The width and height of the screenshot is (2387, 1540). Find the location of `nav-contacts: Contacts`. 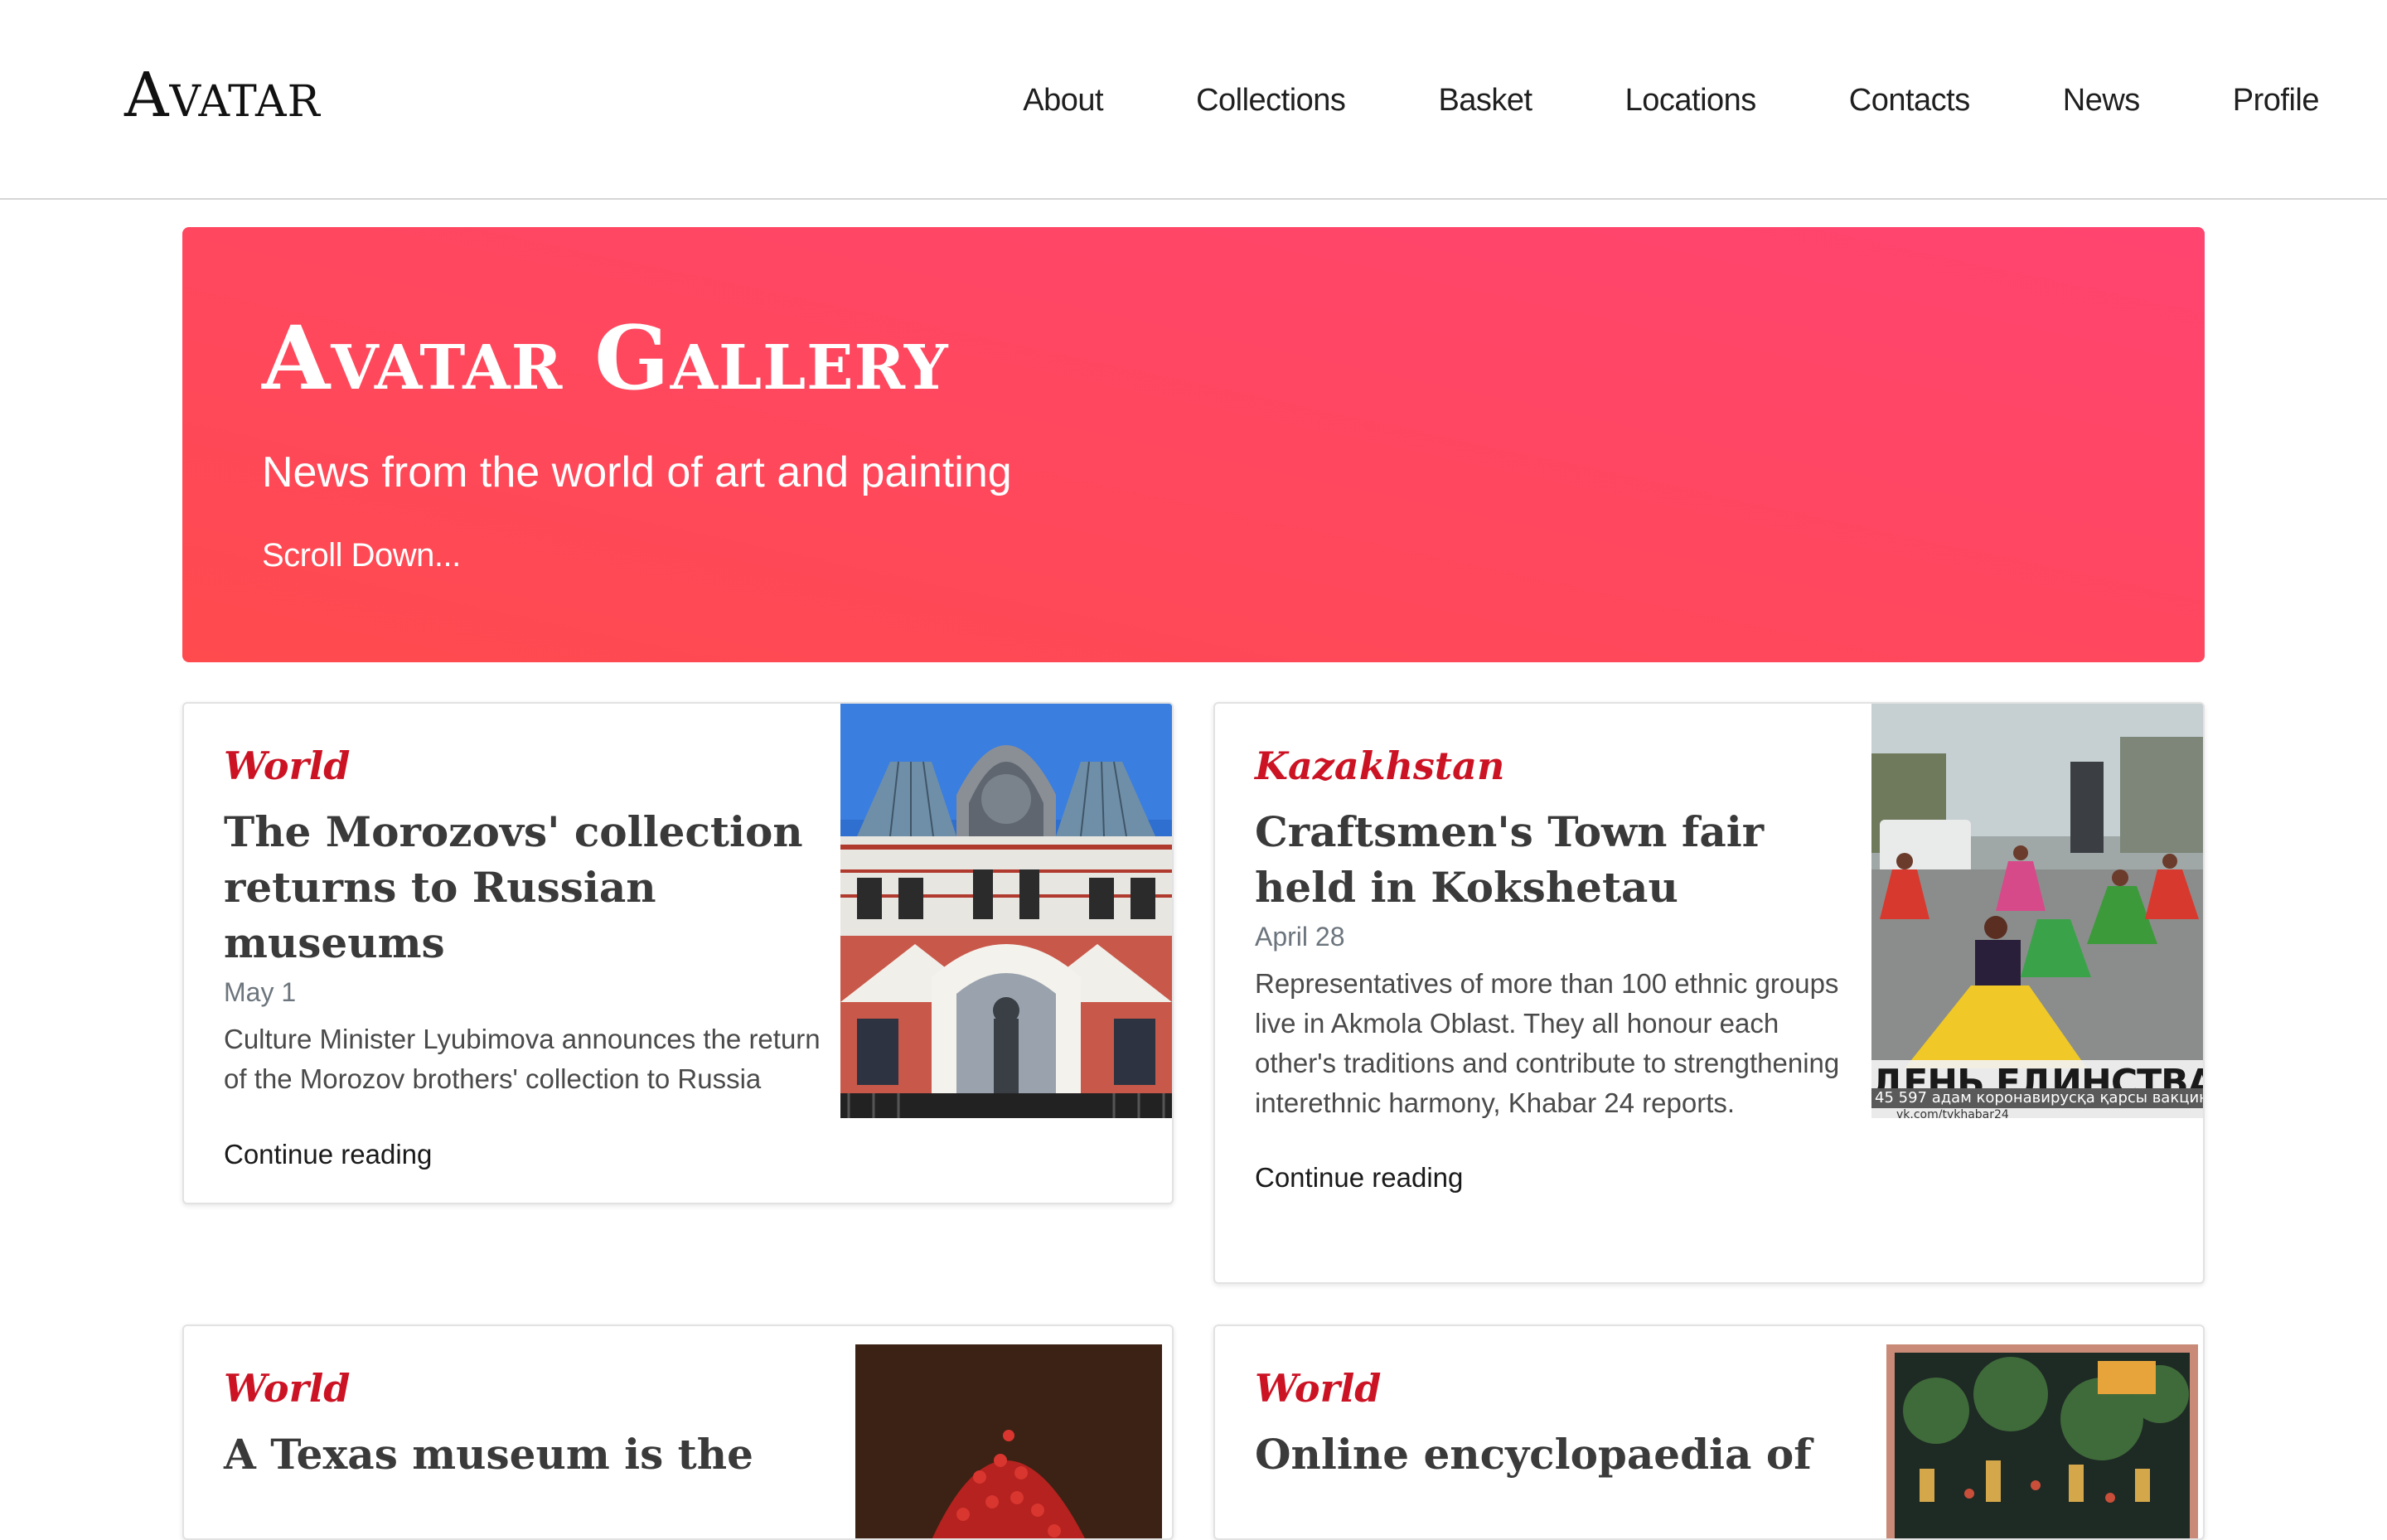

nav-contacts: Contacts is located at coordinates (1909, 101).